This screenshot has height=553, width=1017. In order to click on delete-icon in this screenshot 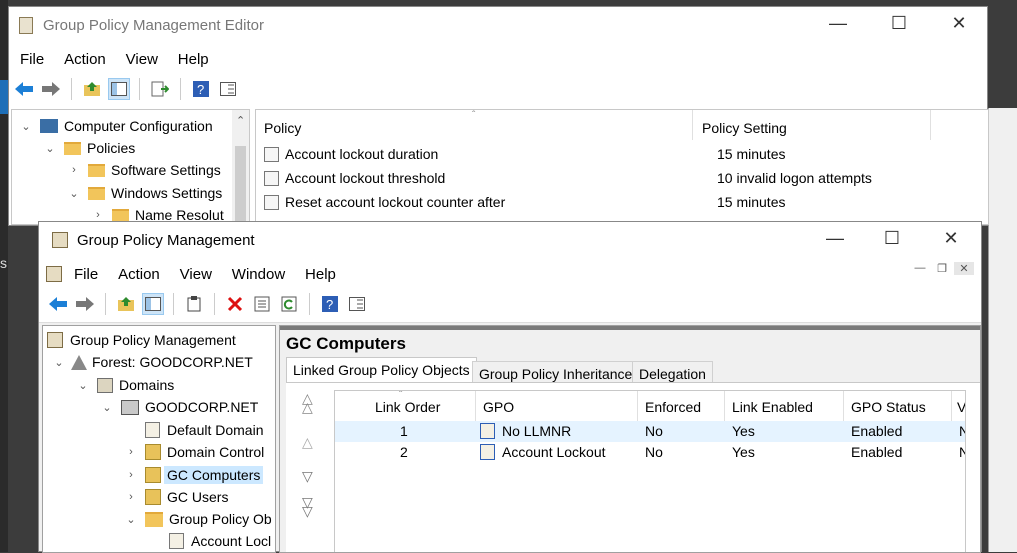, I will do `click(235, 304)`.